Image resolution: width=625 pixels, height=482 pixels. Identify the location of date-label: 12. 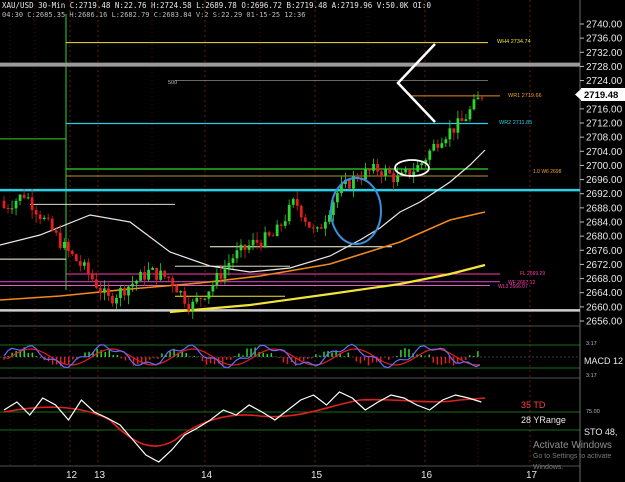
(72, 475).